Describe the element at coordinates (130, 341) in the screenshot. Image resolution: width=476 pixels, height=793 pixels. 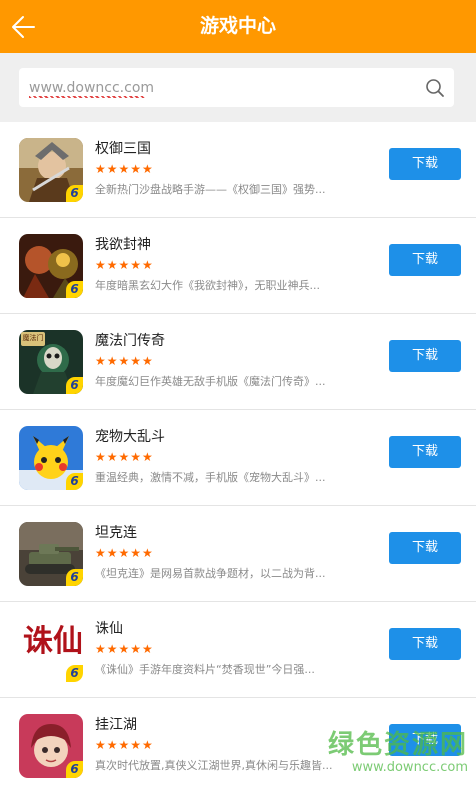
I see `game-name: 魔法门传奇` at that location.